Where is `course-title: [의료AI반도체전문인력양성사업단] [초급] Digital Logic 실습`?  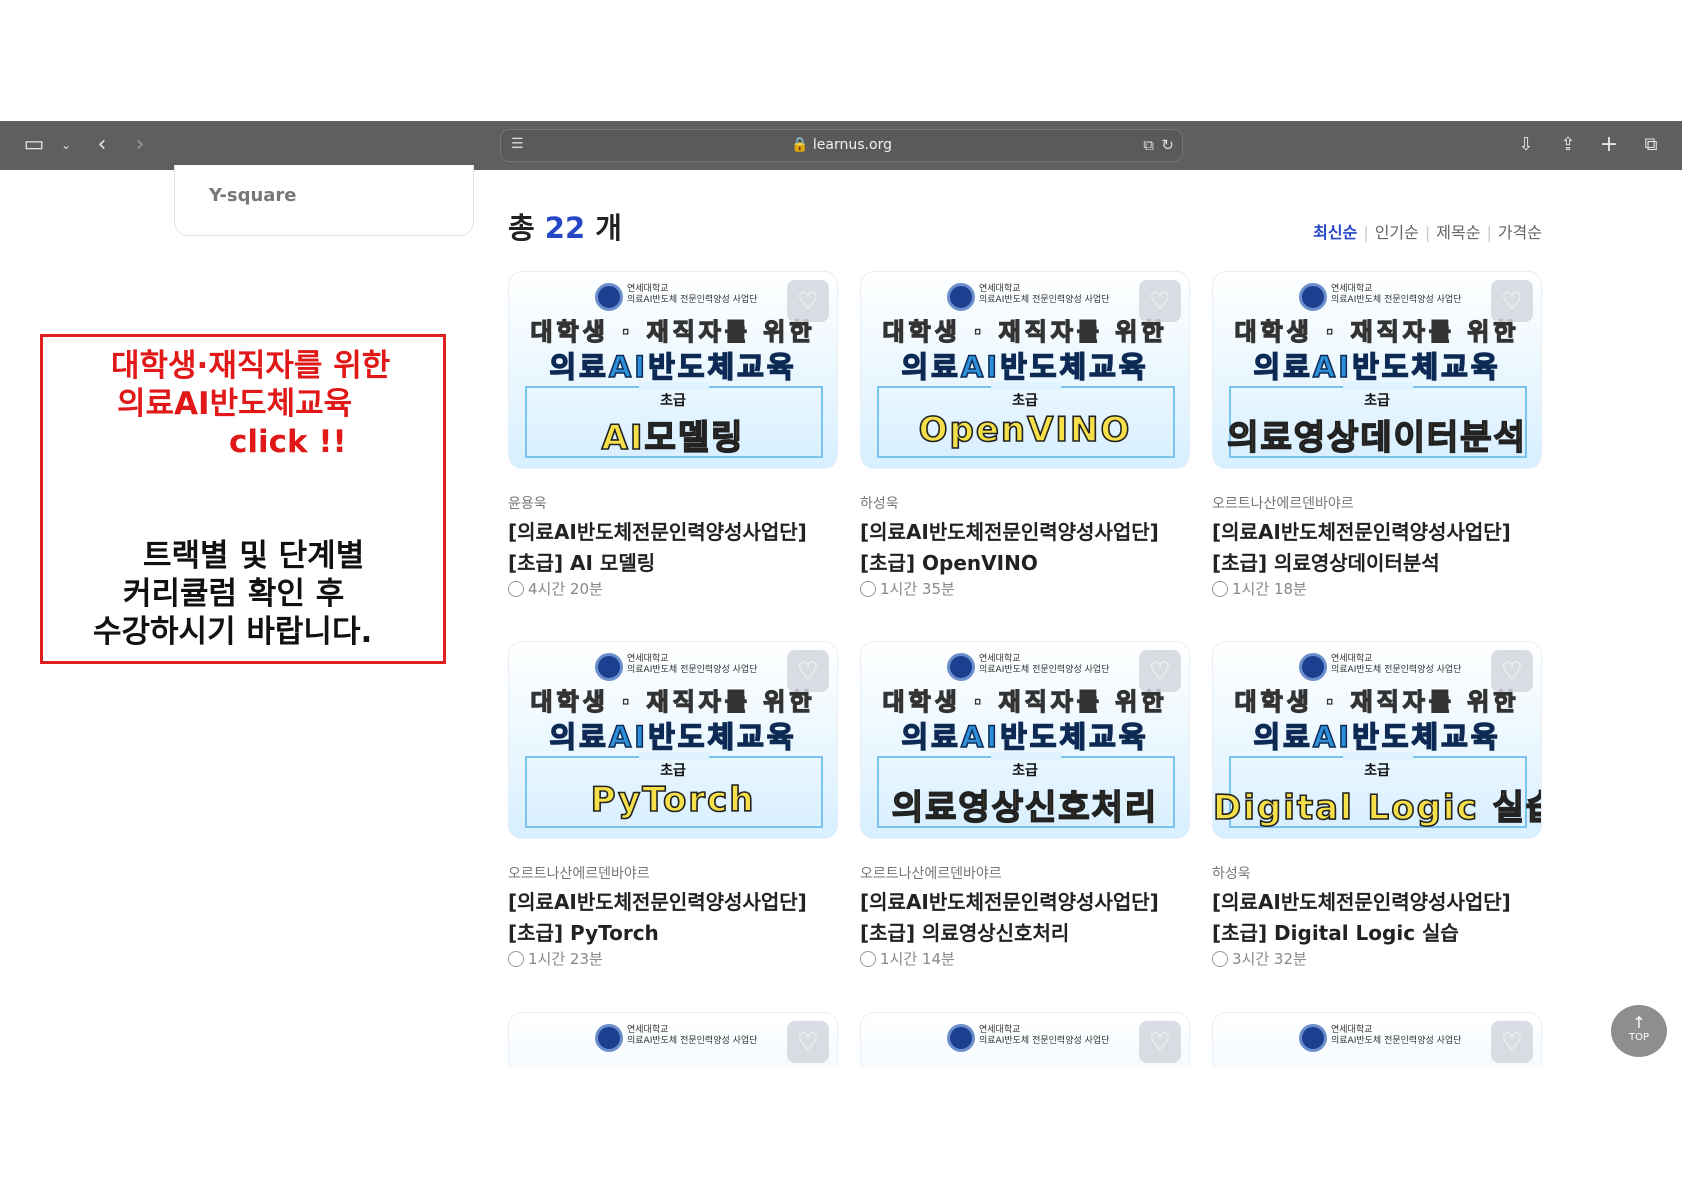
course-title: [의료AI반도체전문인력양성사업단] [초급] Digital Logic 실습 is located at coordinates (1361, 918).